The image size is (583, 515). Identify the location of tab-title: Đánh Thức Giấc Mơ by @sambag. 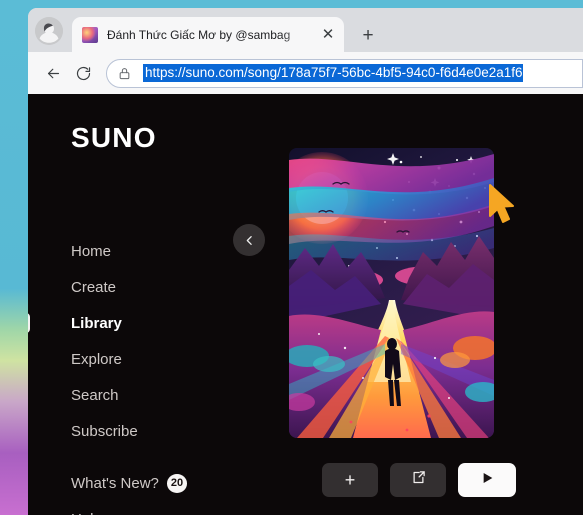
(199, 34).